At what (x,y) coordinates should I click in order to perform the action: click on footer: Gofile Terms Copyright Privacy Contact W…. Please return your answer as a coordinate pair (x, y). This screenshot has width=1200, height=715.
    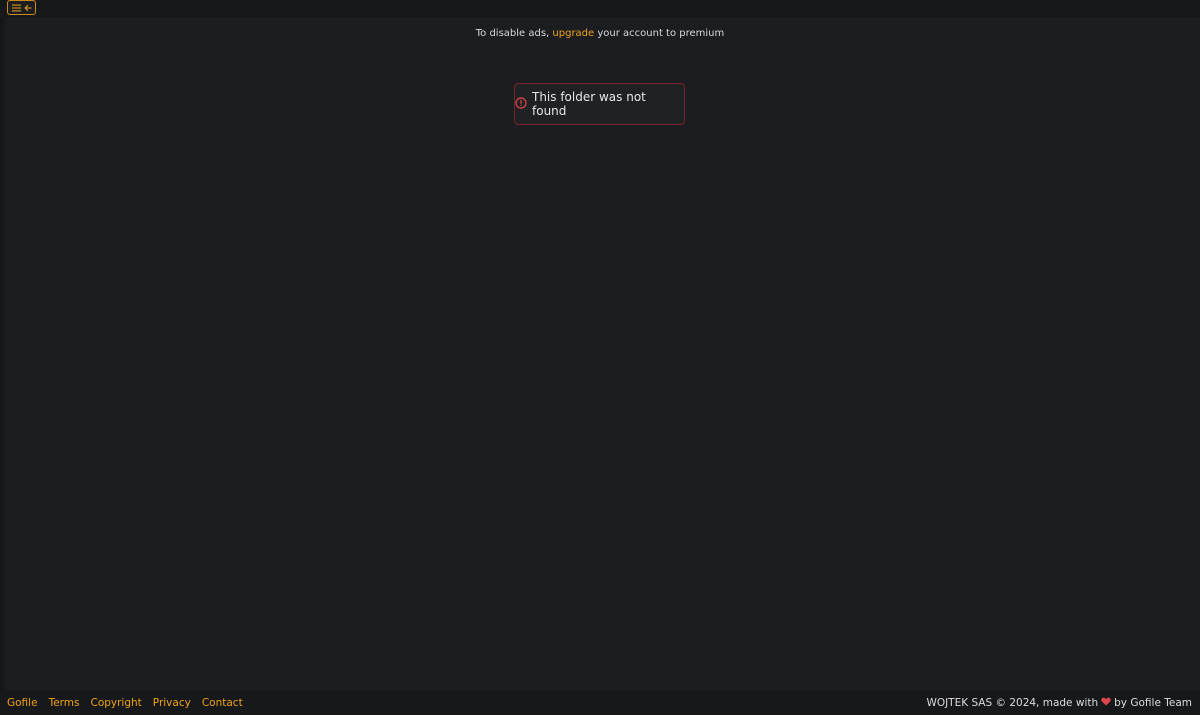
    Looking at the image, I should click on (600, 703).